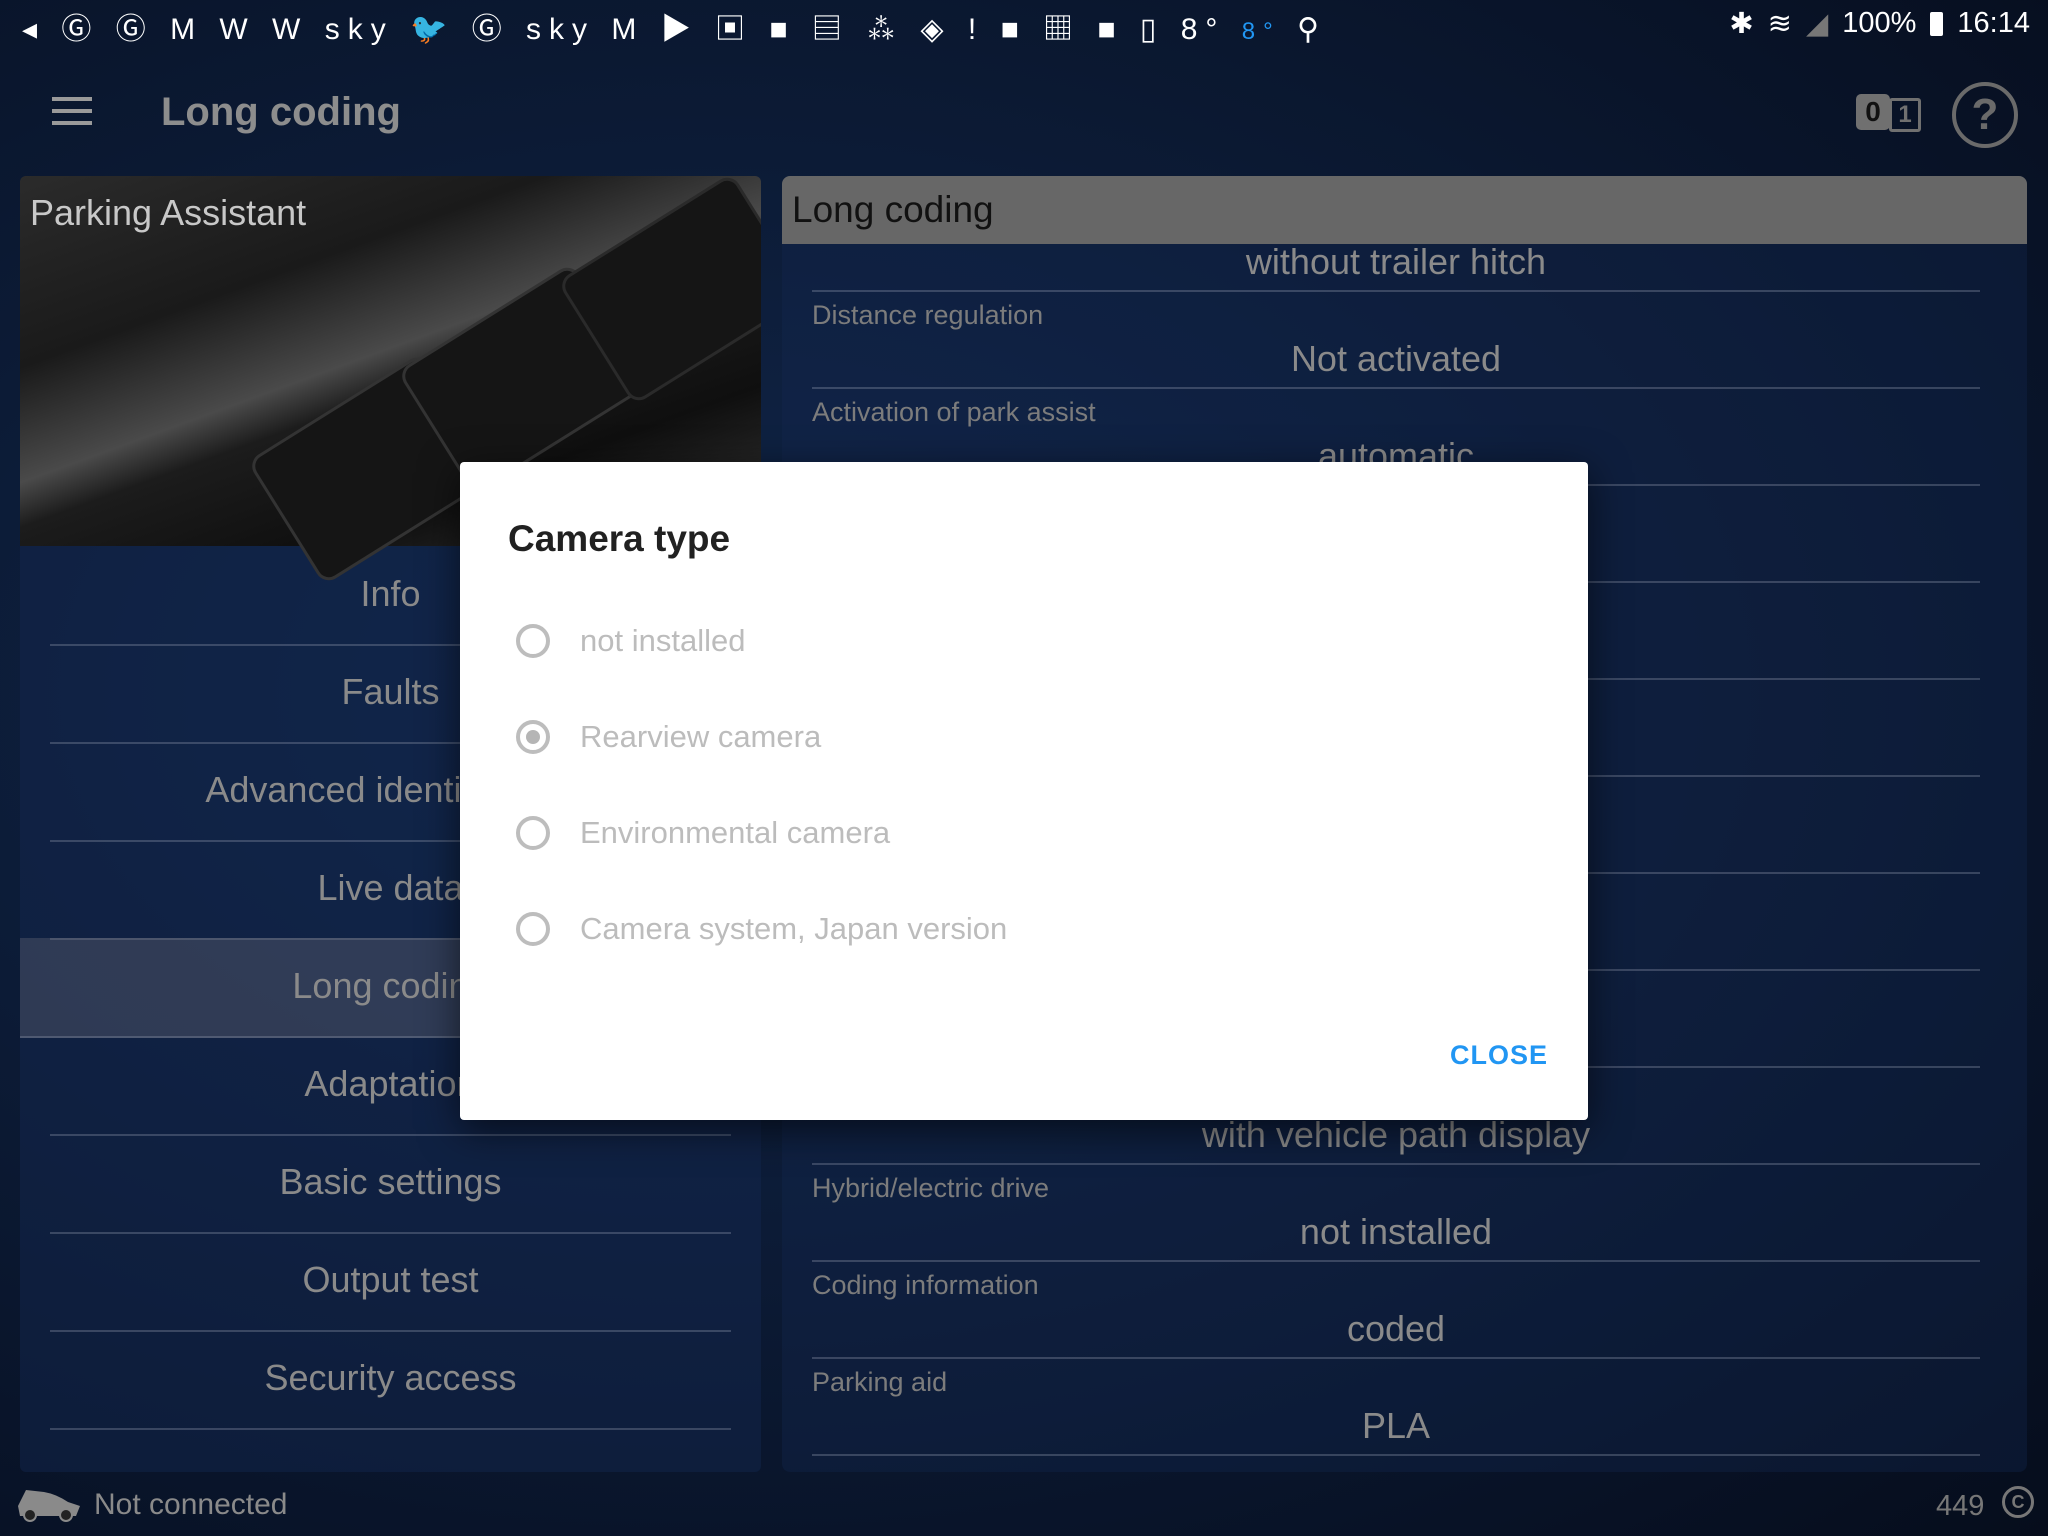 Image resolution: width=2048 pixels, height=1536 pixels. Describe the element at coordinates (1741, 24) in the screenshot. I see `bluetooth-icon: ✱` at that location.